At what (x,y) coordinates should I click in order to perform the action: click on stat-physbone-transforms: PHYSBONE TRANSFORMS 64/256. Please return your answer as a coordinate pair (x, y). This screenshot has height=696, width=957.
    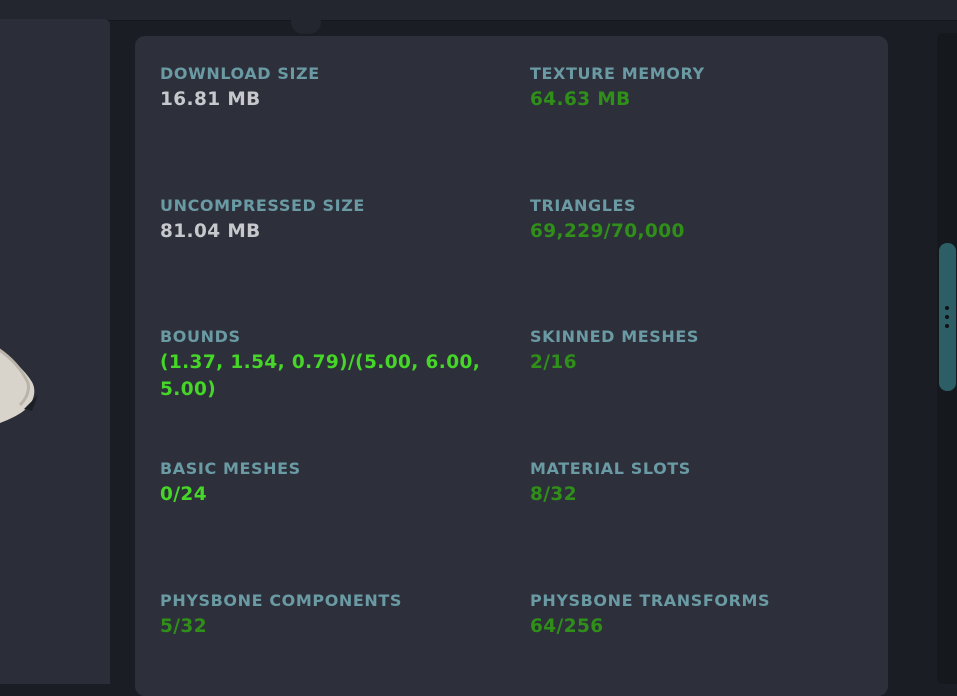
    Looking at the image, I should click on (690, 615).